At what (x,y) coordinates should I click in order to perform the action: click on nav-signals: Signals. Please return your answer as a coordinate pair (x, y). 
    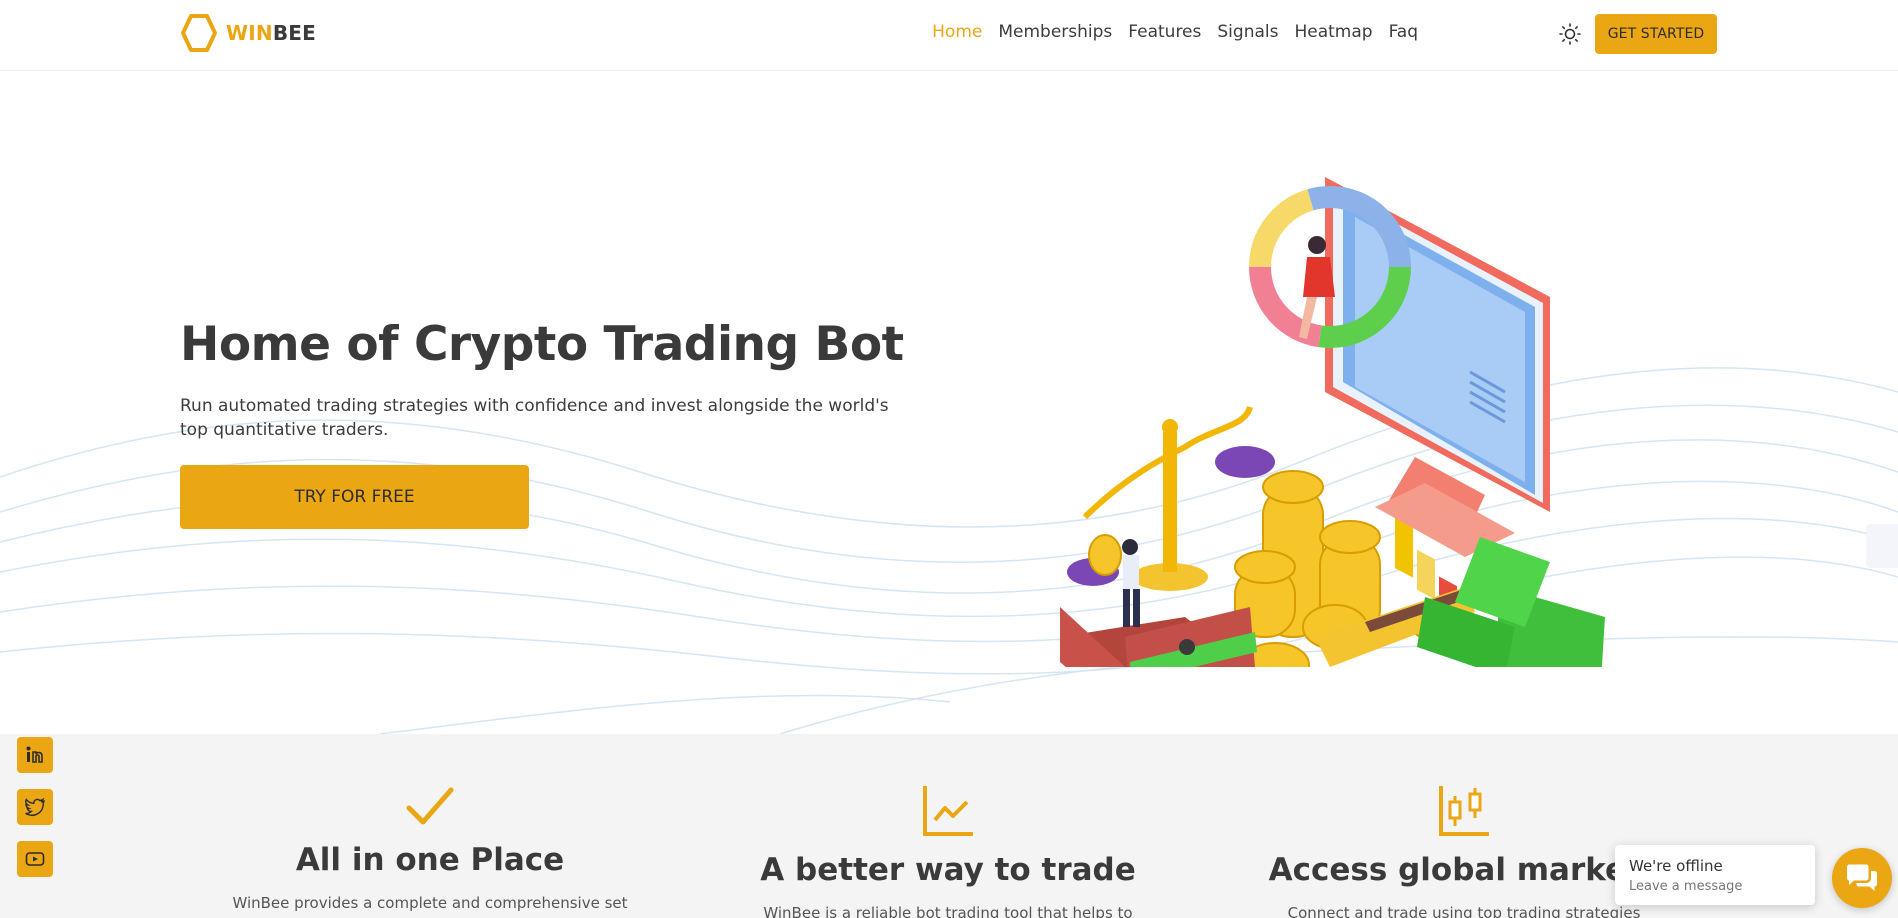
    Looking at the image, I should click on (1247, 32).